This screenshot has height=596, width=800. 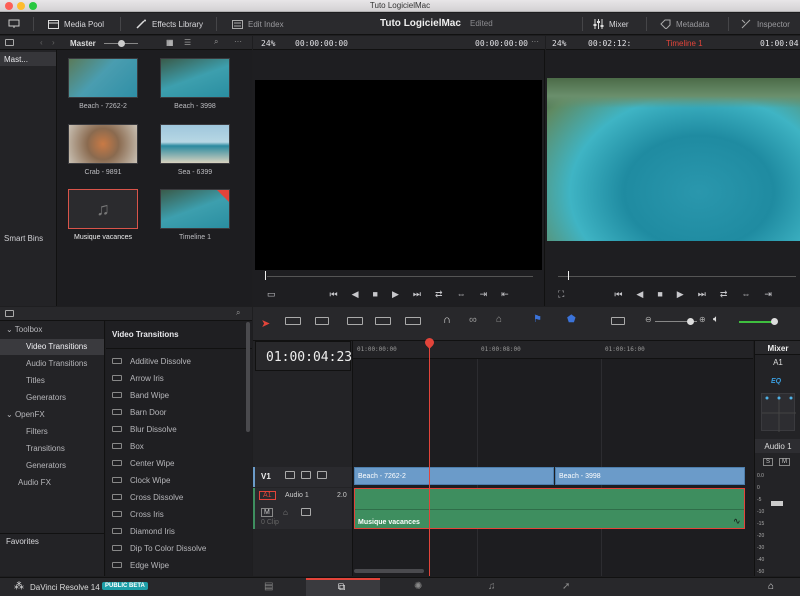 What do you see at coordinates (757, 322) in the screenshot?
I see `volume-slider` at bounding box center [757, 322].